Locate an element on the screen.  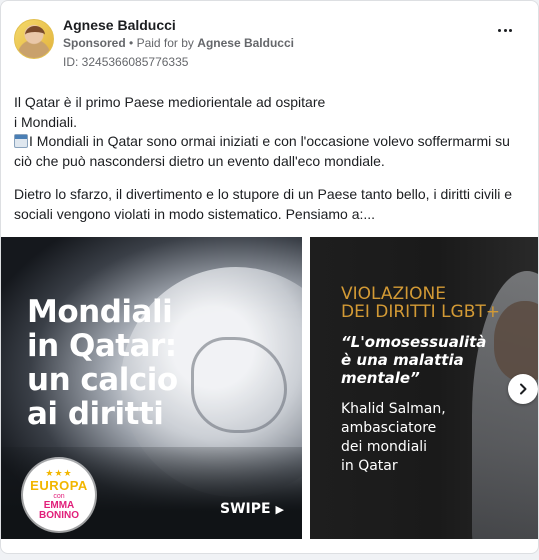
library-id: ID: 3245366085776335 is located at coordinates (126, 62).